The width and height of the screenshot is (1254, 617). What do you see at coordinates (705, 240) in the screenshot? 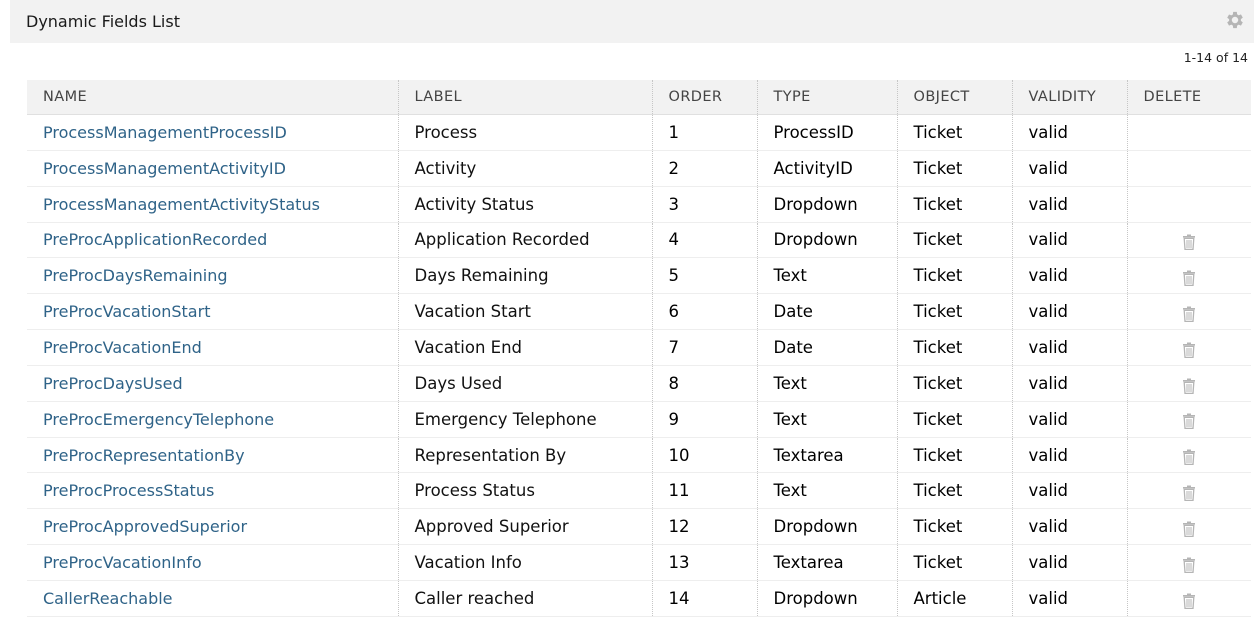
I see `cell-order: 4` at bounding box center [705, 240].